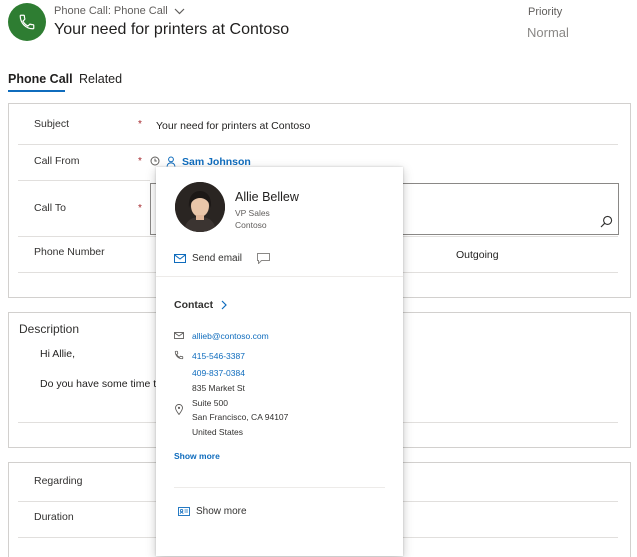 The height and width of the screenshot is (557, 637). Describe the element at coordinates (57, 354) in the screenshot. I see `description-line: Hi Allie,` at that location.